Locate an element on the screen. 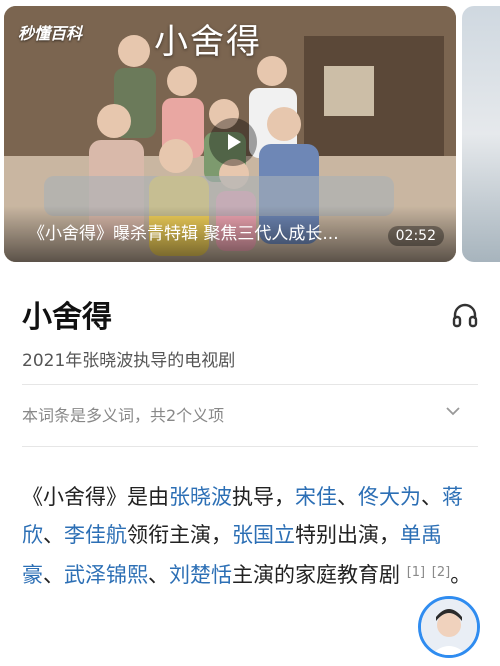  entry-subtitle: 2021年张晓波执导的电视剧 is located at coordinates (129, 361).